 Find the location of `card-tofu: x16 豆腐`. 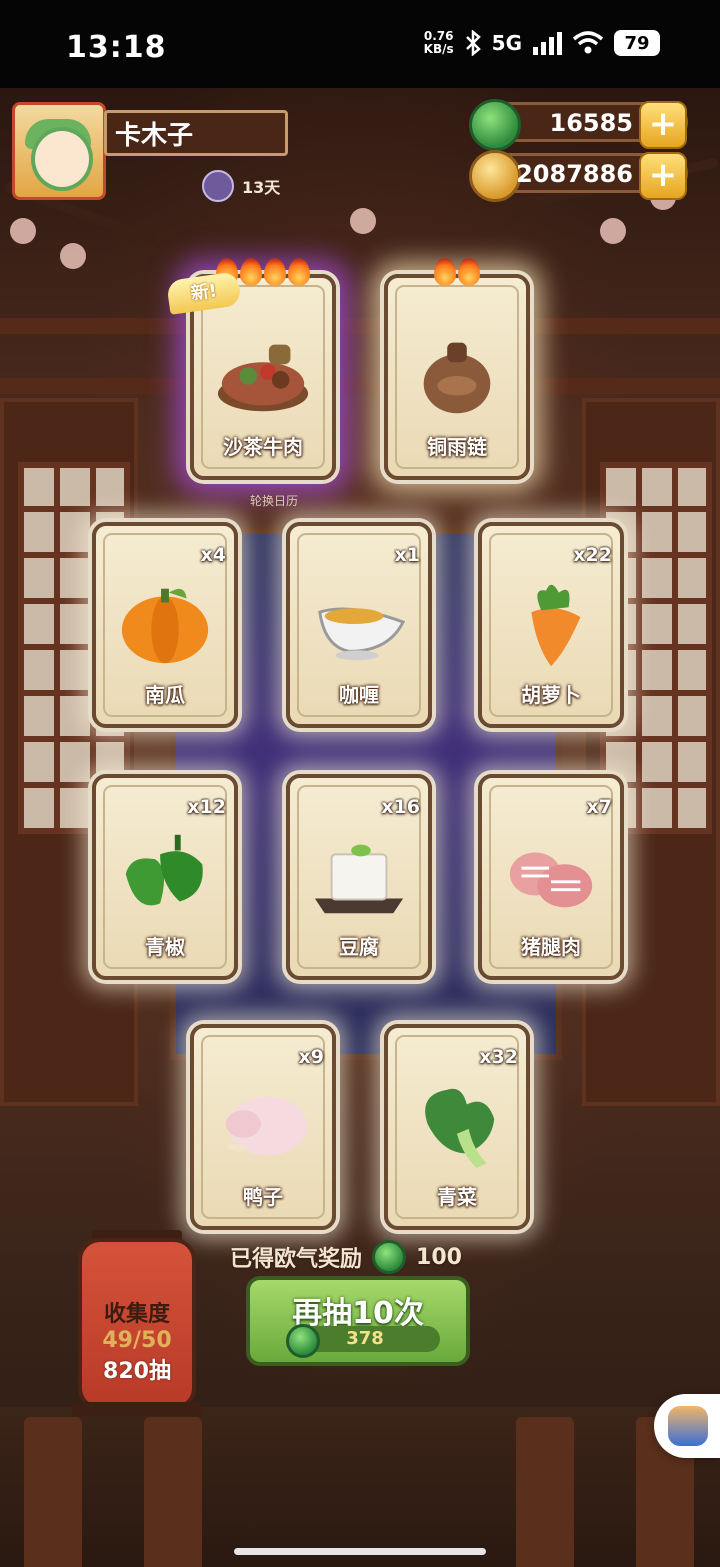

card-tofu: x16 豆腐 is located at coordinates (359, 877).